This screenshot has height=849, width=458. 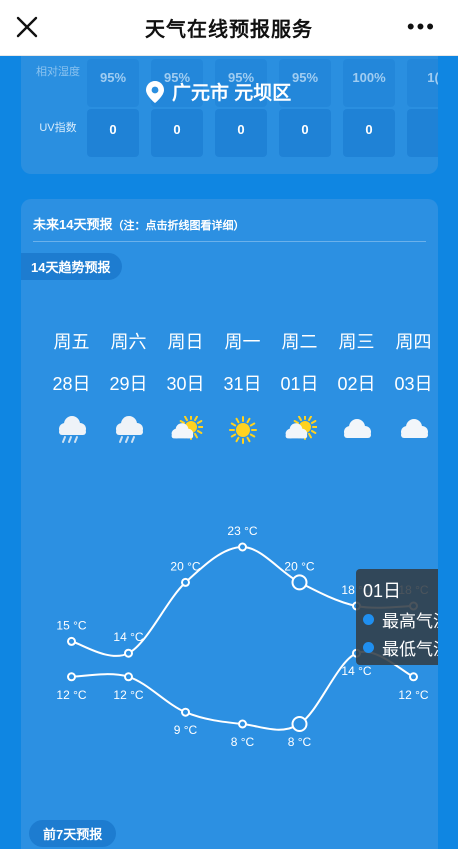 I want to click on tooltip-low-item: 最低气温, so click(x=400, y=647).